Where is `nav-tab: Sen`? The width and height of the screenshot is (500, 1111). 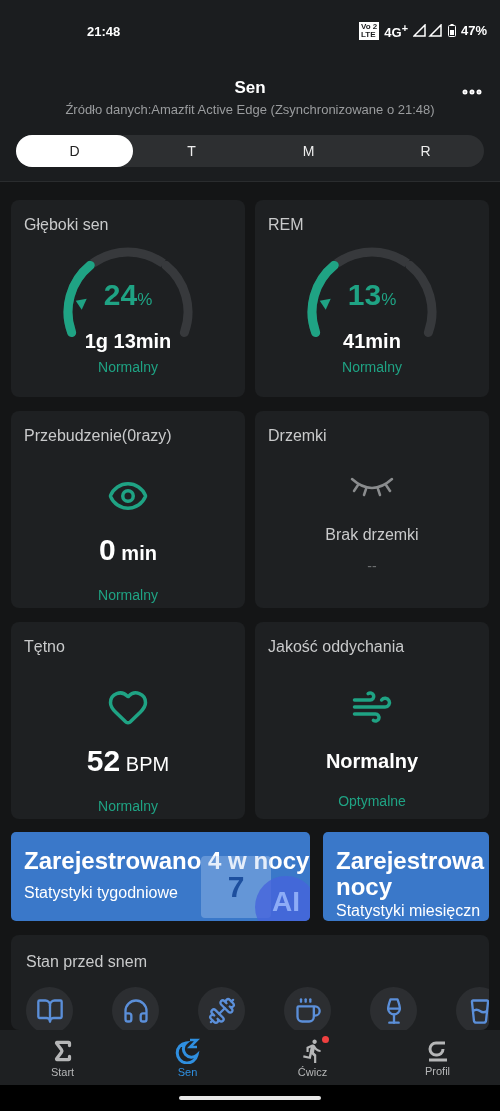
nav-tab: Sen is located at coordinates (187, 1057).